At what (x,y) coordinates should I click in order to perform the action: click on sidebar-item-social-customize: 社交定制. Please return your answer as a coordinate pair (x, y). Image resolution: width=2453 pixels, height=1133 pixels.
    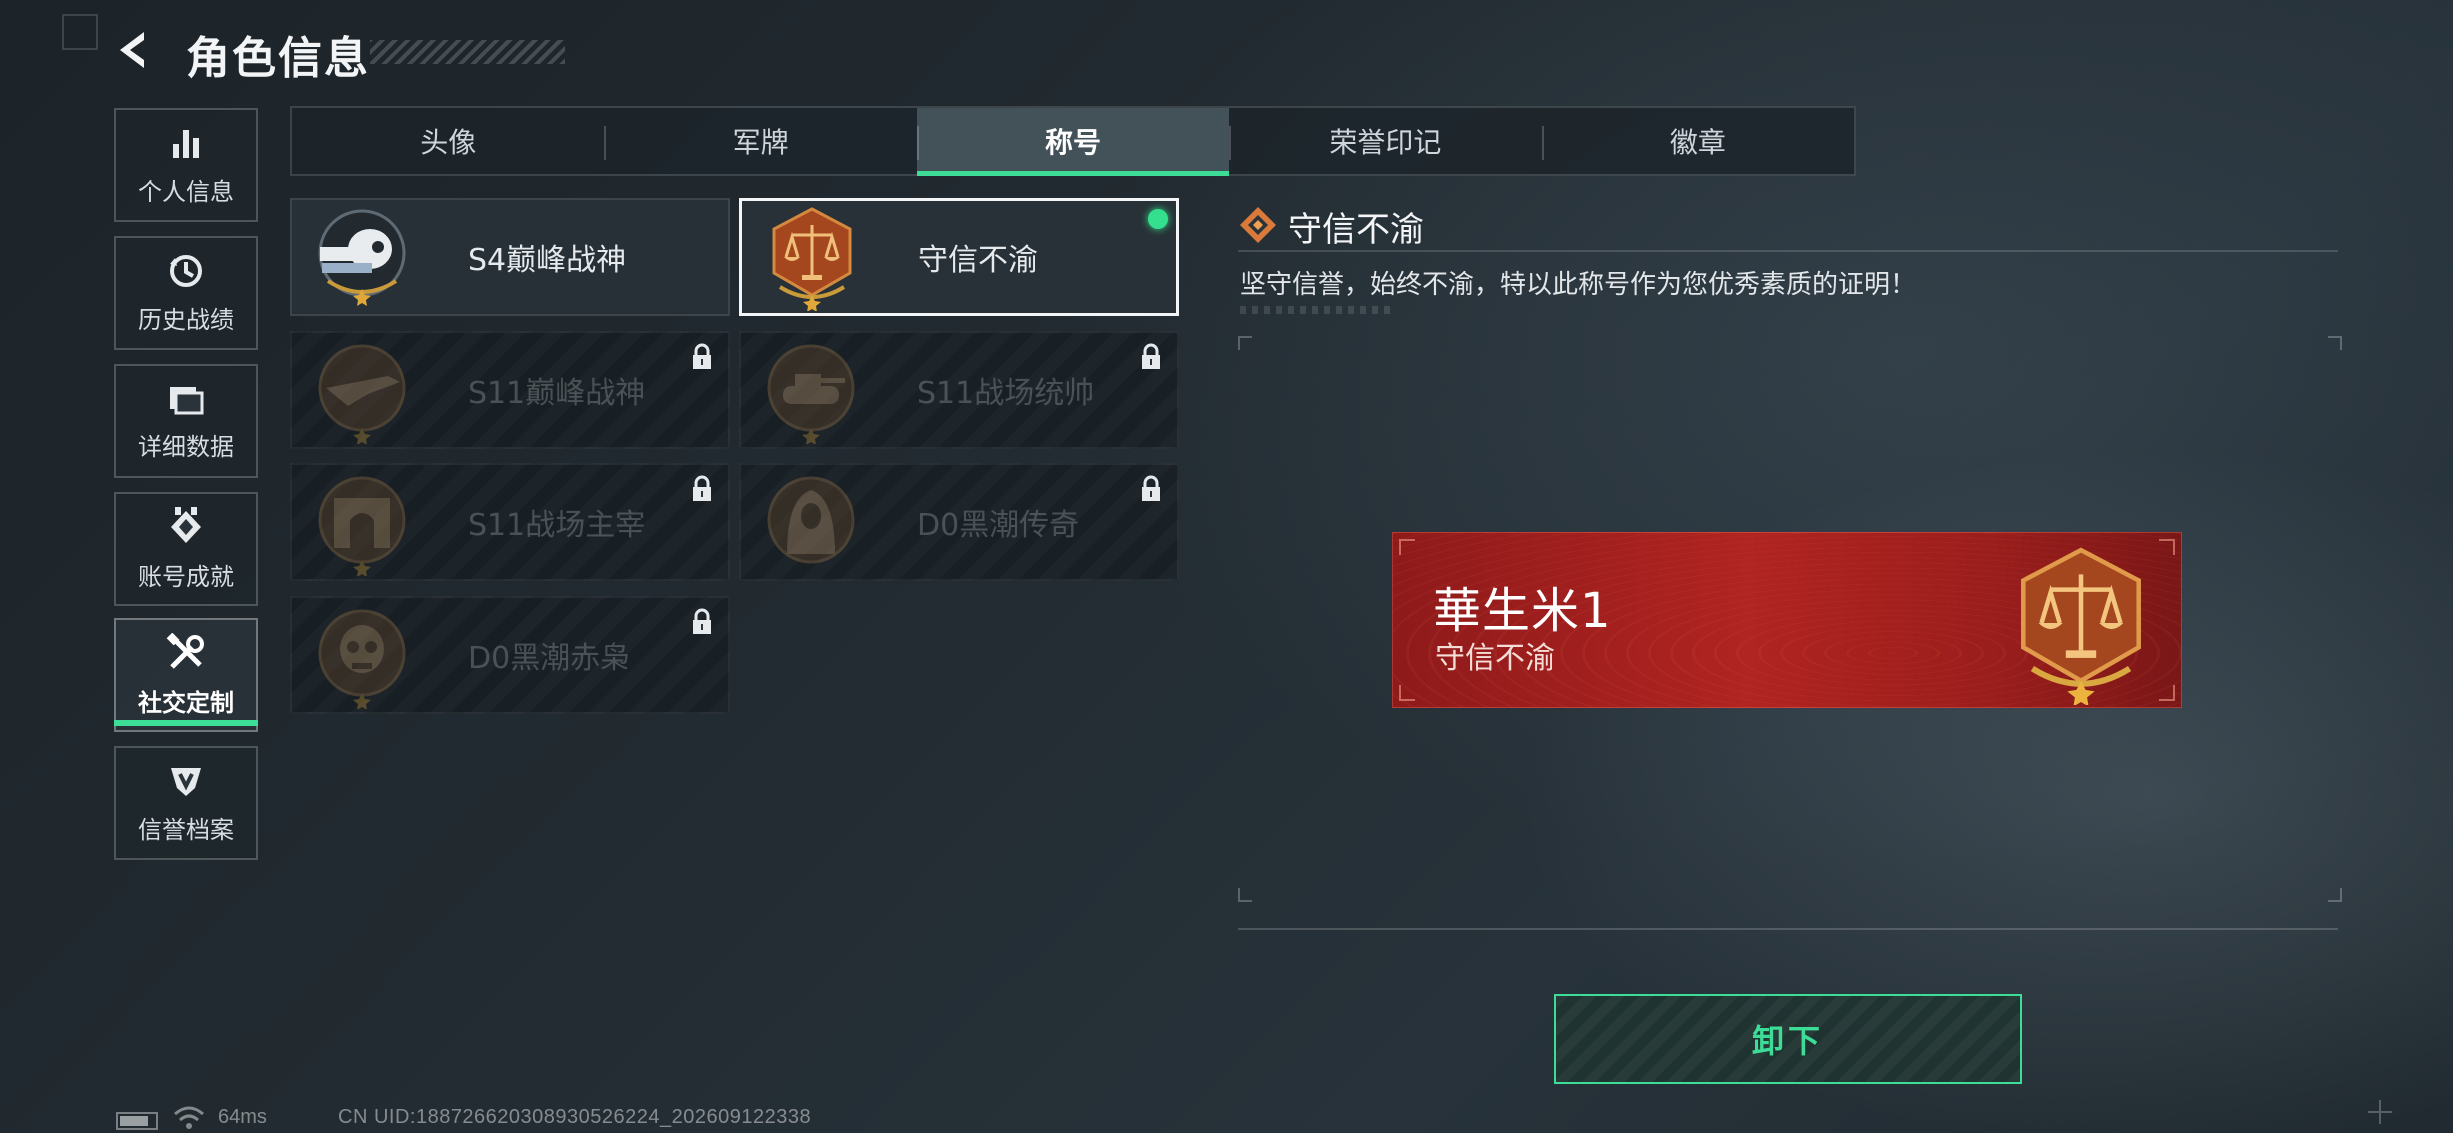
    Looking at the image, I should click on (186, 675).